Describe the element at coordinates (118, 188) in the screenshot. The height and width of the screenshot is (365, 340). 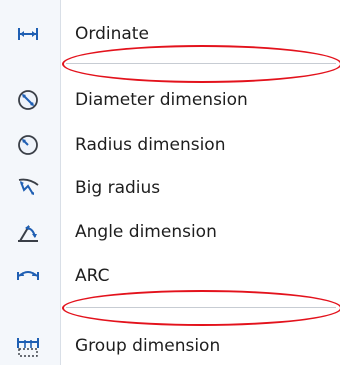
I see `menu-item-label: Big radius` at that location.